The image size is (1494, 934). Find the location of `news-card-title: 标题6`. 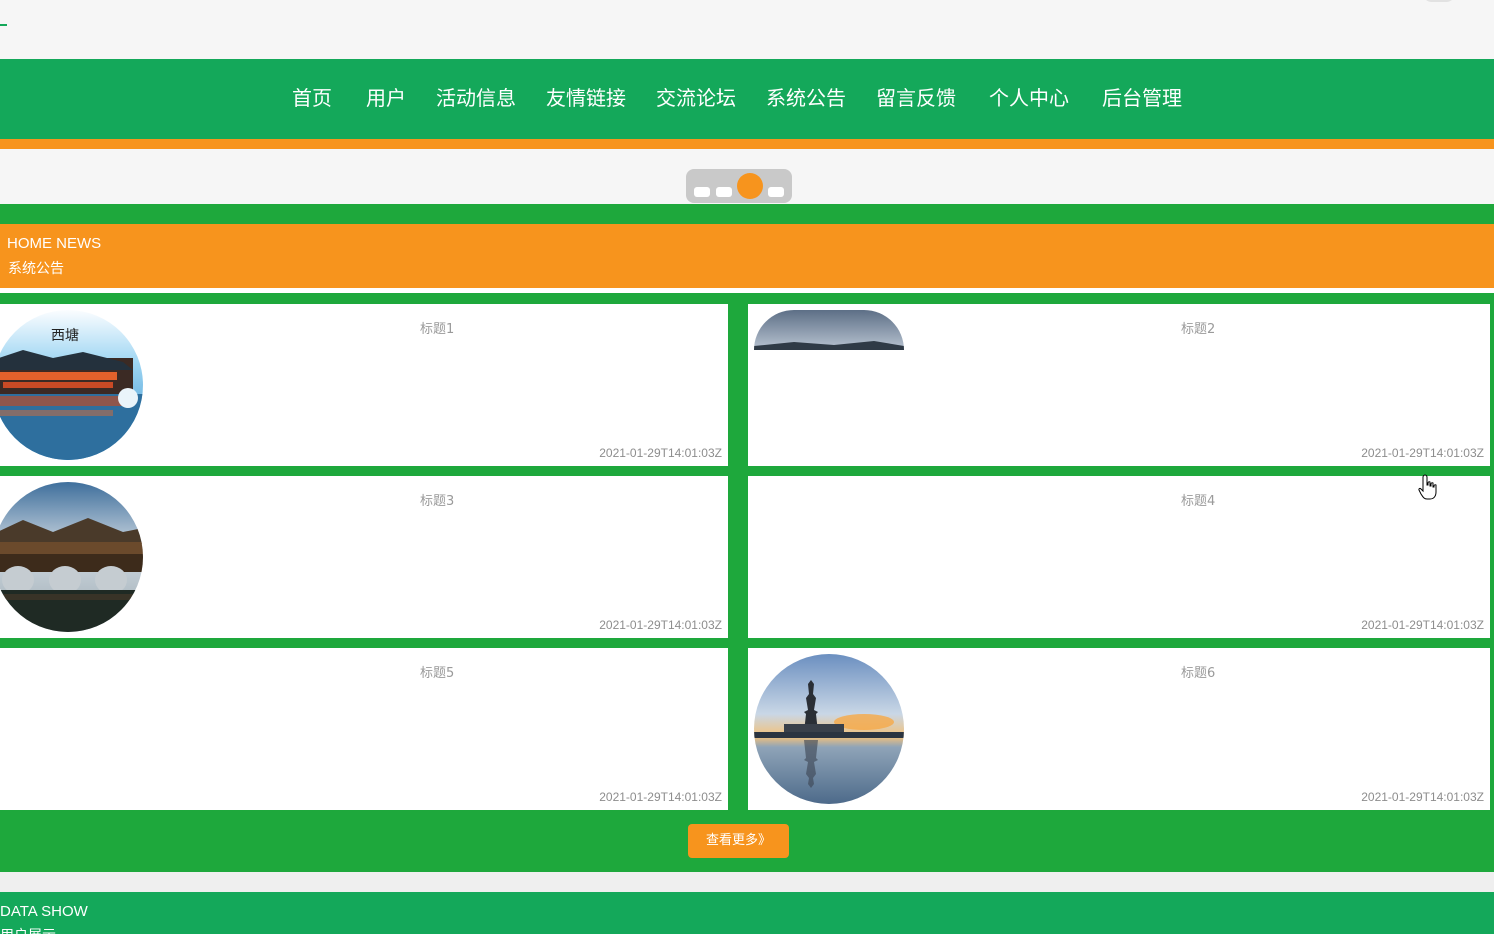

news-card-title: 标题6 is located at coordinates (1198, 673).